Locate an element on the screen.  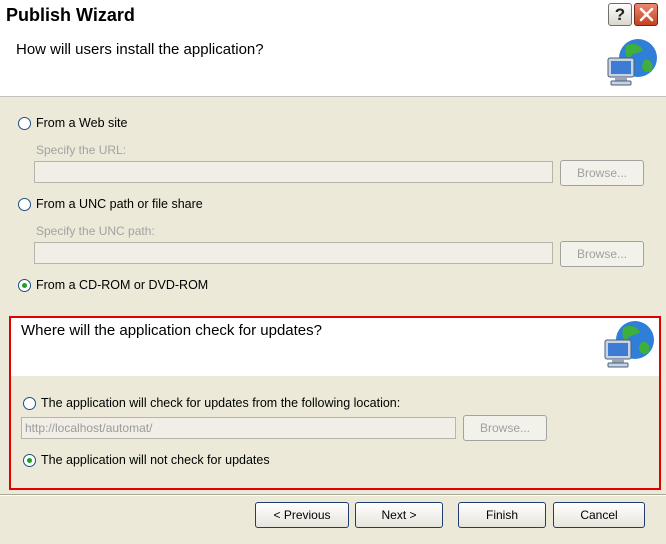
url-sublabel: Specify the URL: is located at coordinates (81, 150).